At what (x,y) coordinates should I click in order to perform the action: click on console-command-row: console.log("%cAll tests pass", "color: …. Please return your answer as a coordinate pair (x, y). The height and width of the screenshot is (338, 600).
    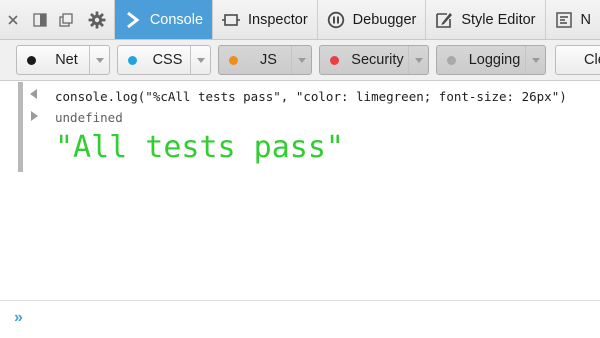
    Looking at the image, I should click on (300, 97).